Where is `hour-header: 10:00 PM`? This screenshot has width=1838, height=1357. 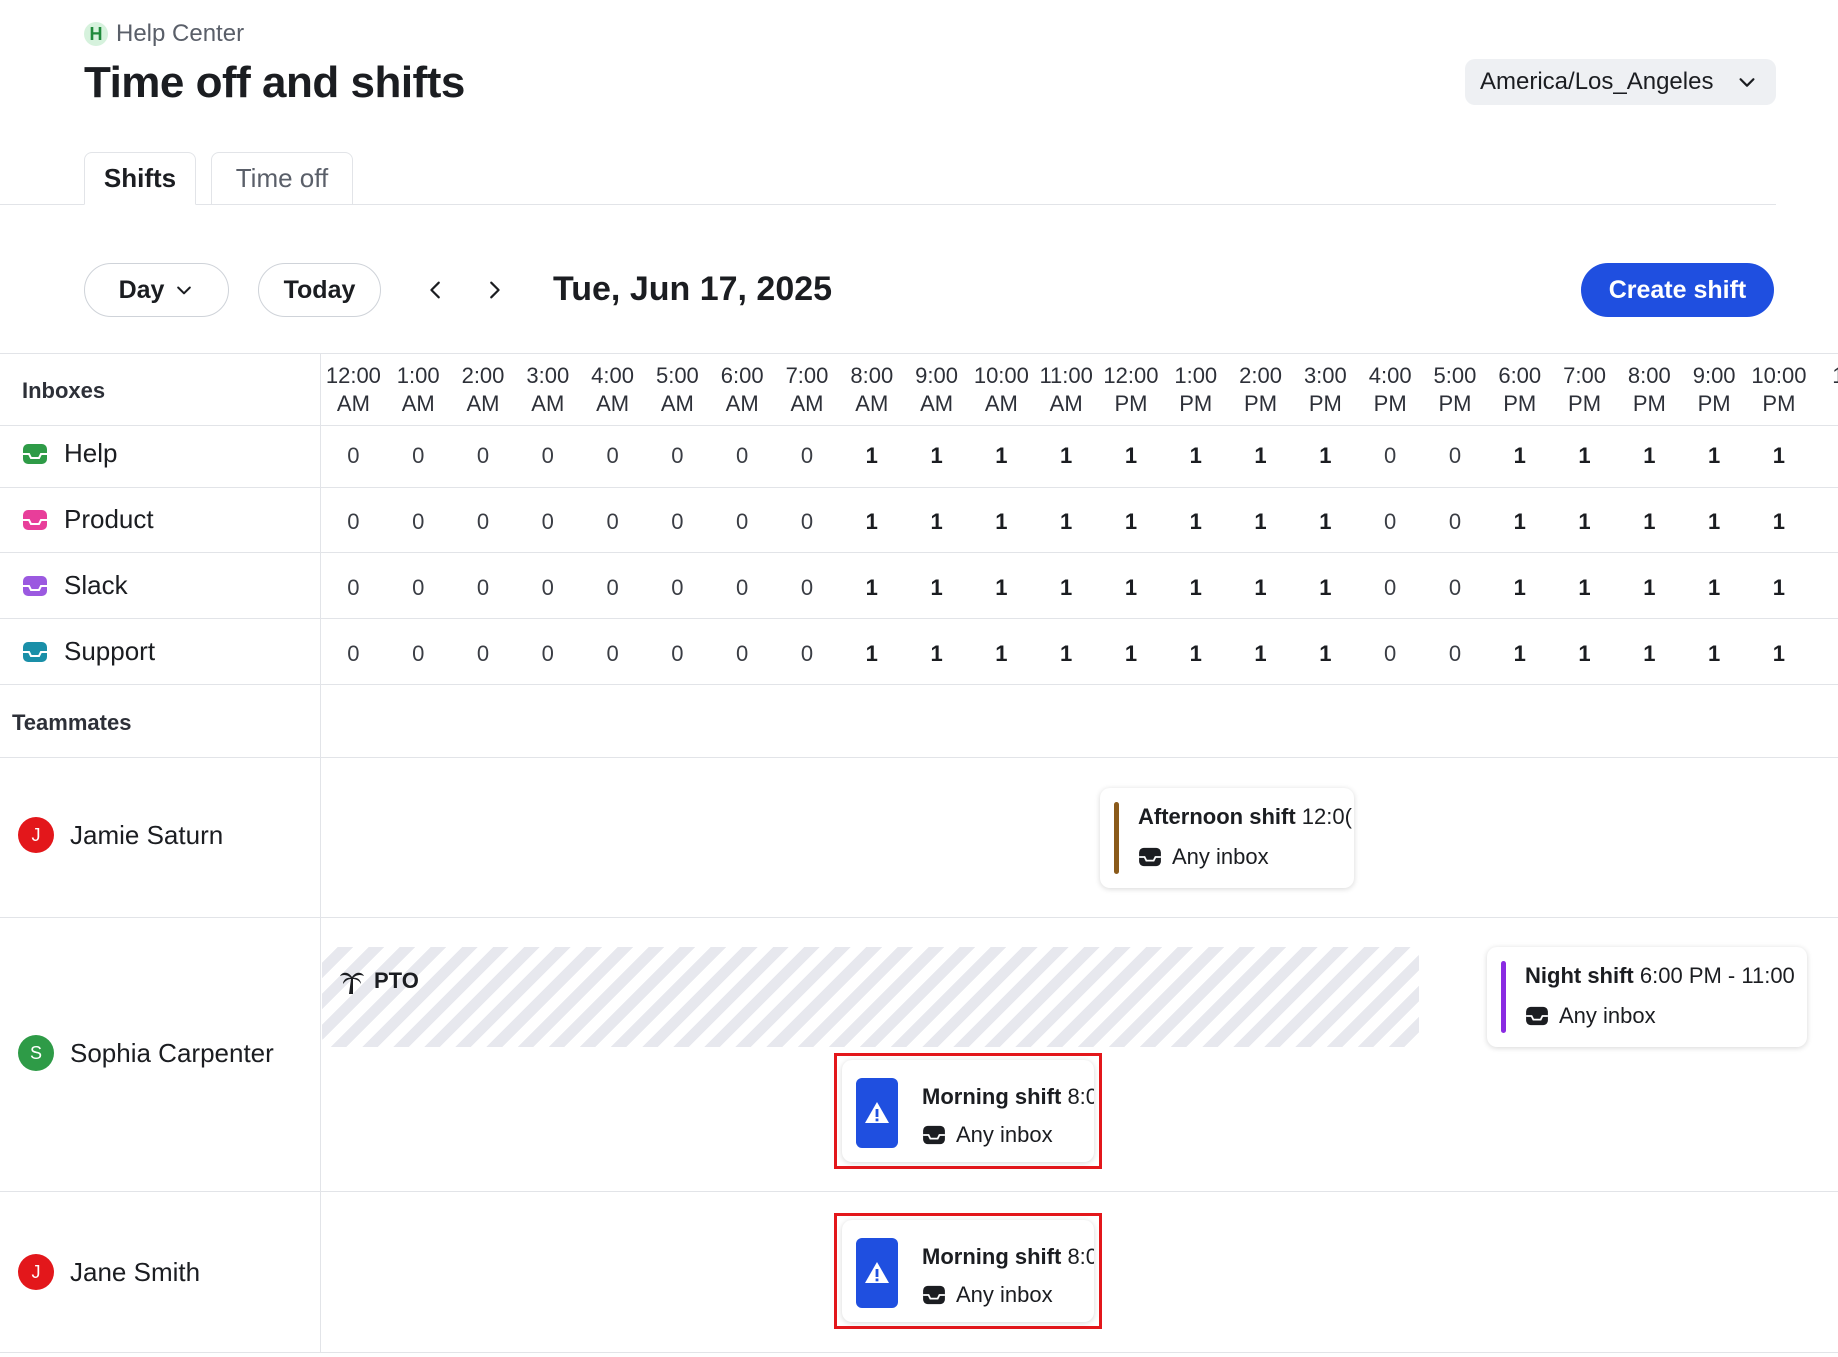 hour-header: 10:00 PM is located at coordinates (1779, 391).